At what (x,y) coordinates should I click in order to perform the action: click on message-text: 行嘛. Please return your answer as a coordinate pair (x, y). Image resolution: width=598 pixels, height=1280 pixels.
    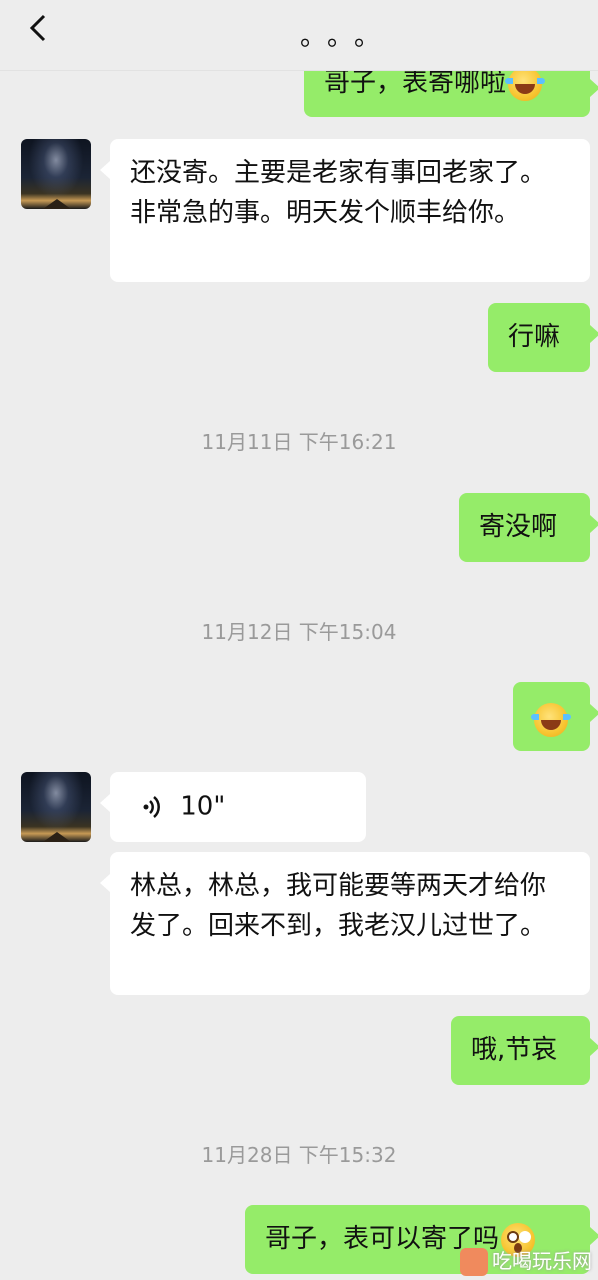
    Looking at the image, I should click on (534, 337).